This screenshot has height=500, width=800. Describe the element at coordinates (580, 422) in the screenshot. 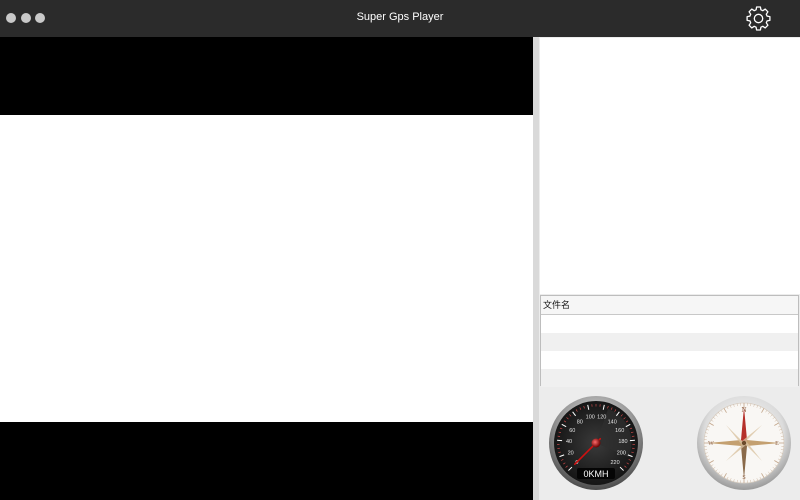

I see `speed-tick-label: 80` at that location.